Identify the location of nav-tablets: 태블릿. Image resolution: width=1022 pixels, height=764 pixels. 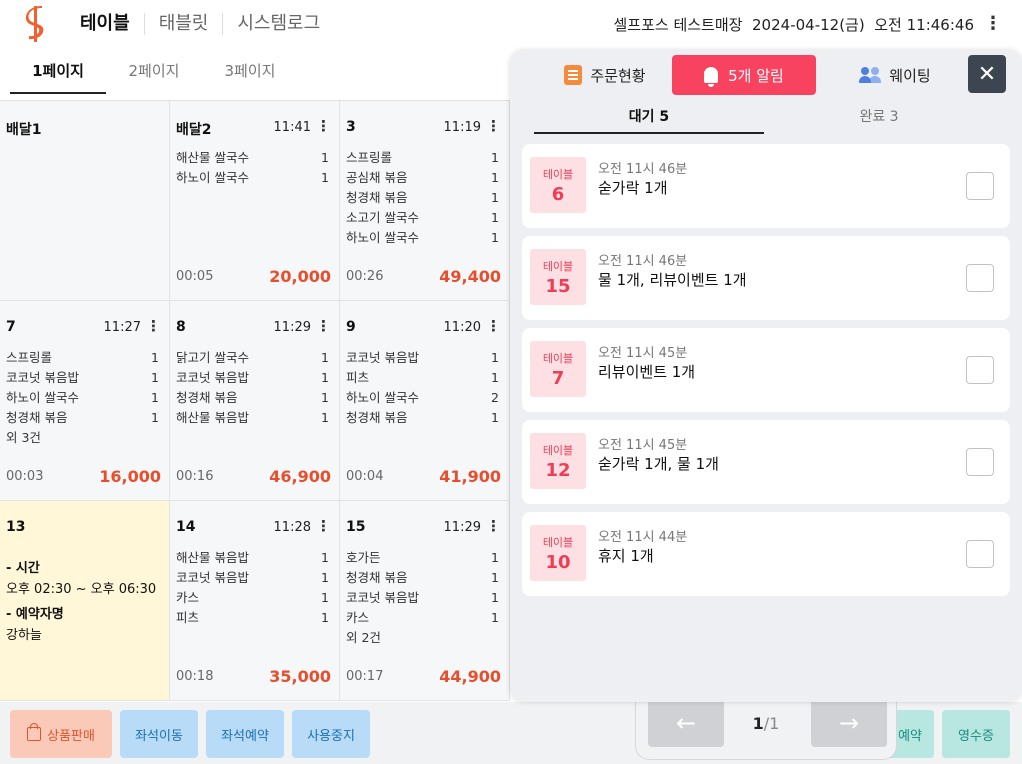
(184, 24).